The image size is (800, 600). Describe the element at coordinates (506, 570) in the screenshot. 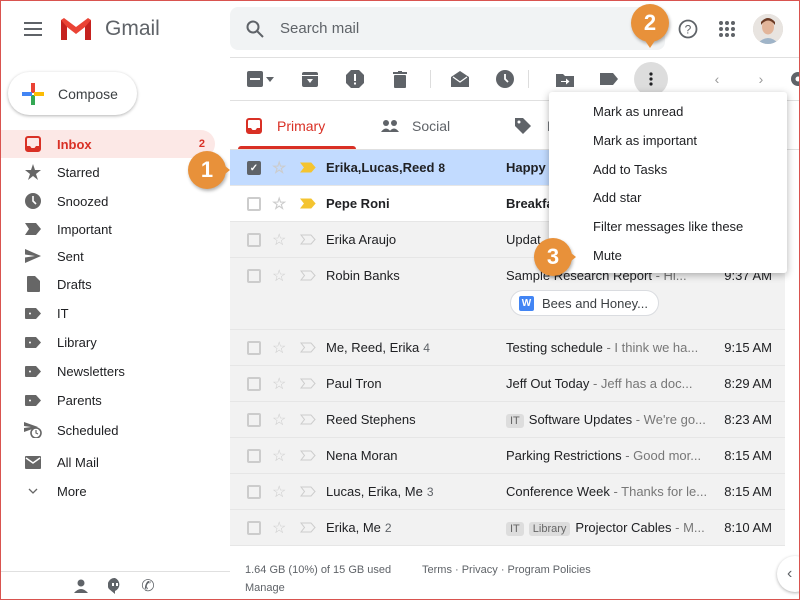

I see `footer-links: Terms · Privacy · Program Policies` at that location.